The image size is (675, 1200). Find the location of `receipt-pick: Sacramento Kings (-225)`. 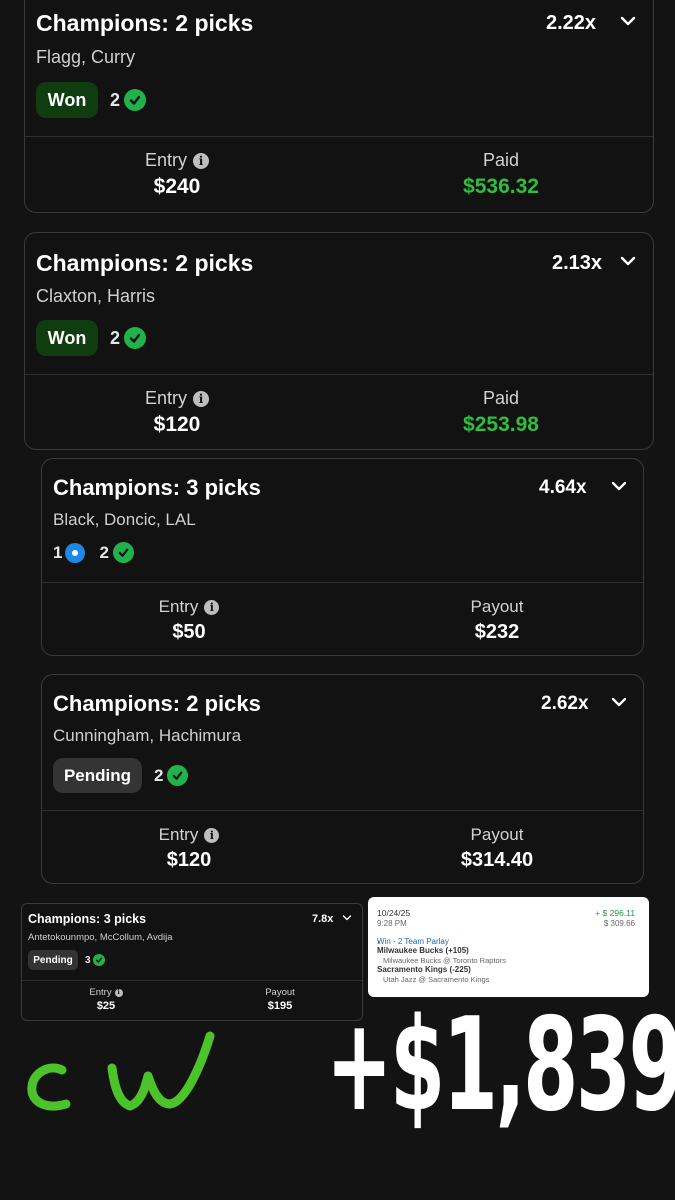

receipt-pick: Sacramento Kings (-225) is located at coordinates (424, 969).